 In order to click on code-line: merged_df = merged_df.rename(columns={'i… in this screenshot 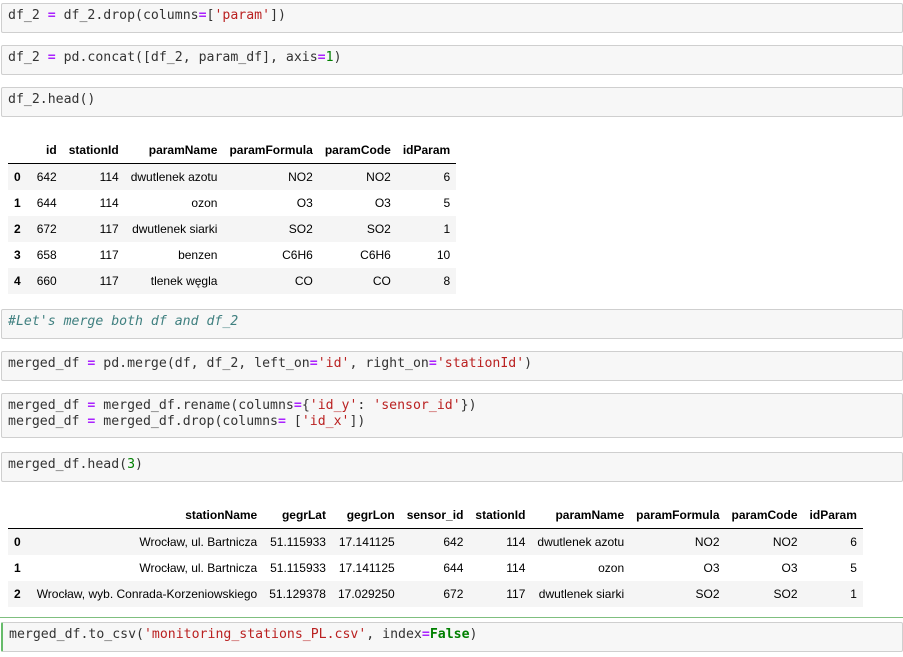, I will do `click(242, 405)`.